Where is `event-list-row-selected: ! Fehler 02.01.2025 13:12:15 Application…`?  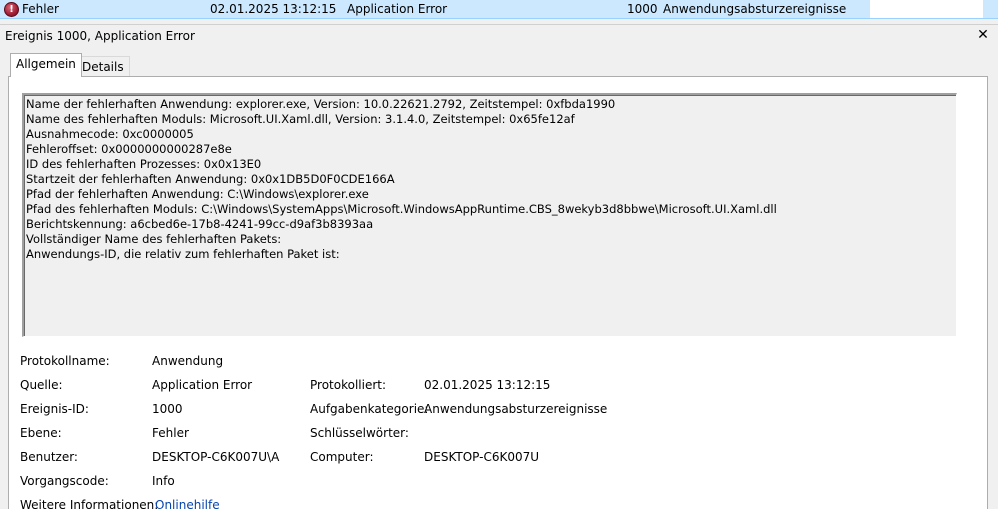
event-list-row-selected: ! Fehler 02.01.2025 13:12:15 Application… is located at coordinates (499, 9).